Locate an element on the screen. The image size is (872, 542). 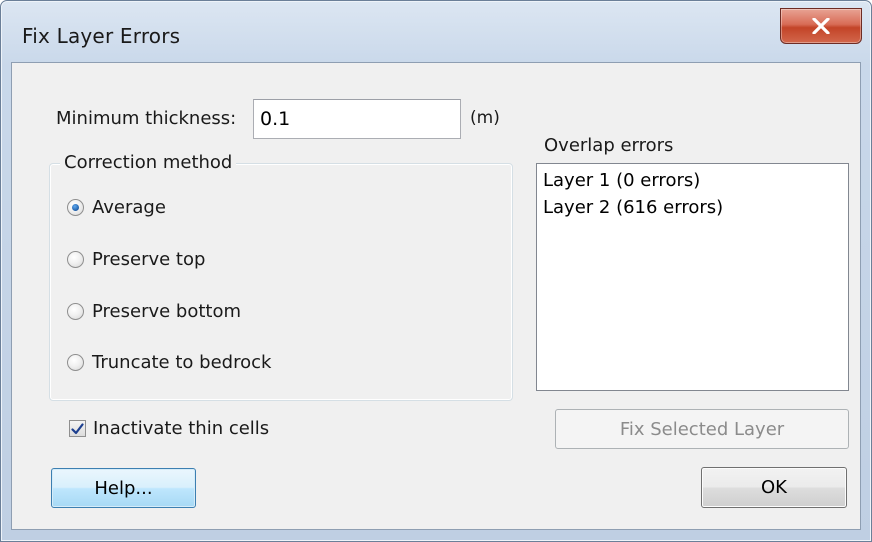
checkbox-label: Inactivate thin cells is located at coordinates (181, 428).